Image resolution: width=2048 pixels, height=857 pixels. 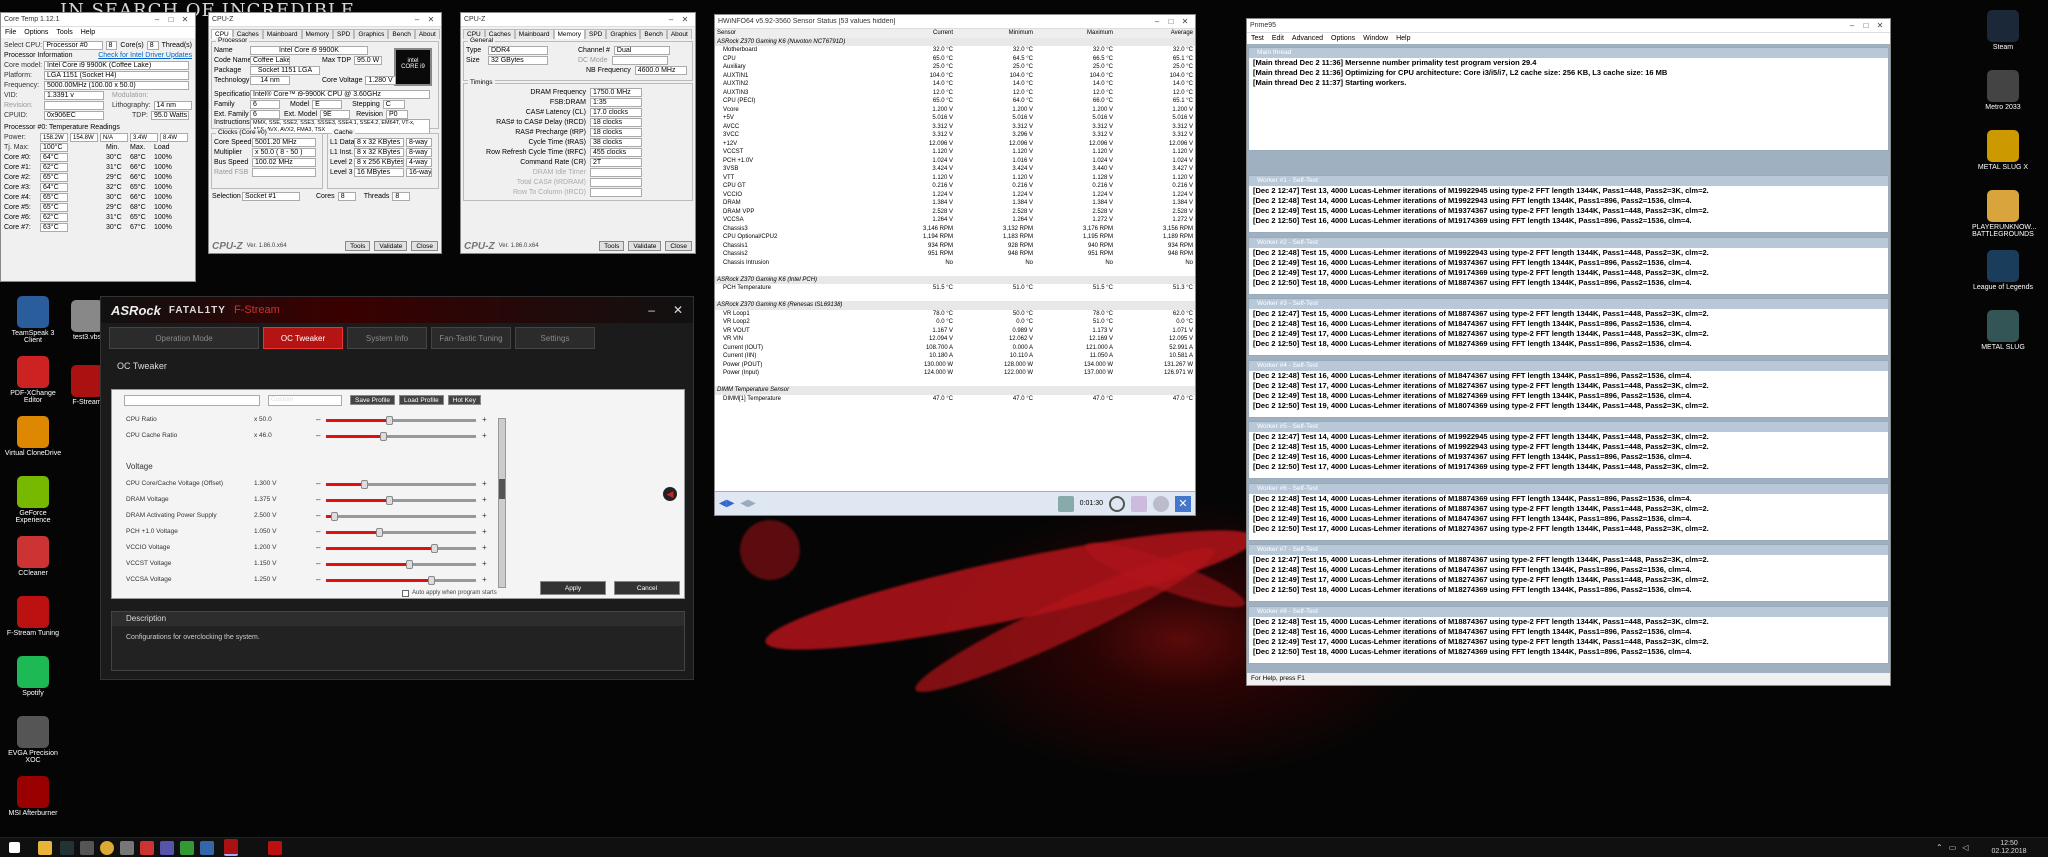 I want to click on auto-apply-checkbox, so click(x=405, y=593).